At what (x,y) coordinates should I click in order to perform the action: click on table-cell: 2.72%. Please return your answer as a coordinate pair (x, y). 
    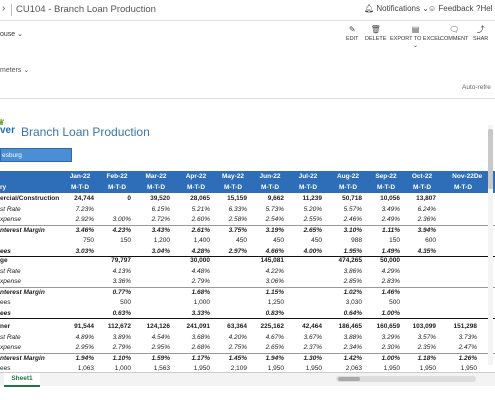
    Looking at the image, I should click on (152, 219).